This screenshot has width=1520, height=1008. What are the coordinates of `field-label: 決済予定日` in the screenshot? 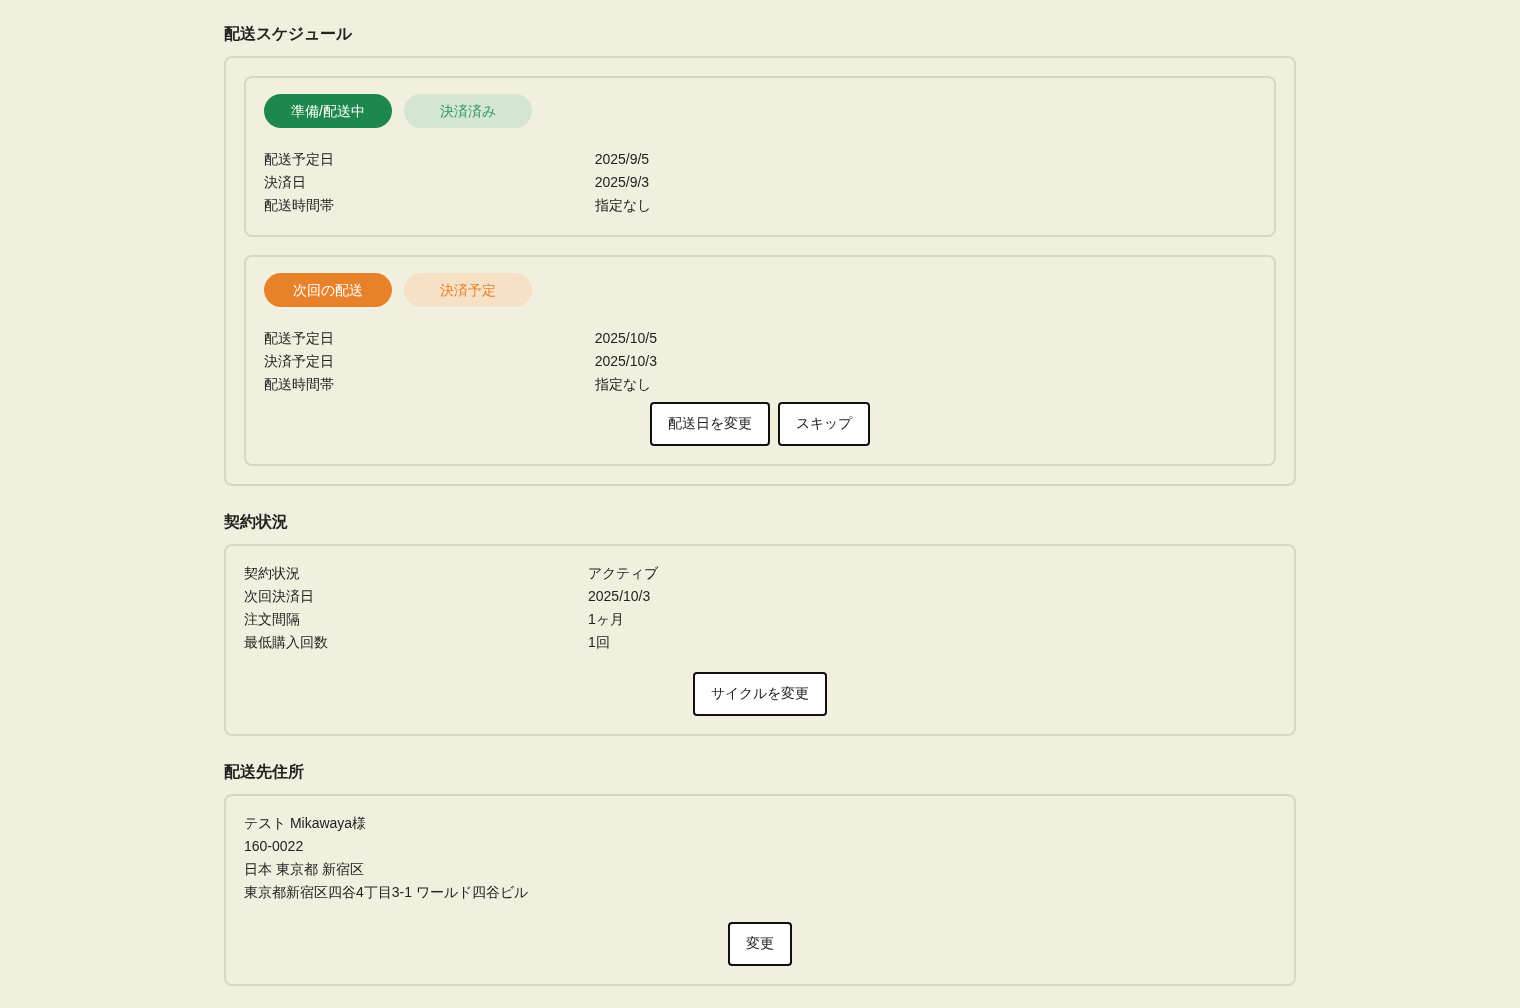 It's located at (299, 361).